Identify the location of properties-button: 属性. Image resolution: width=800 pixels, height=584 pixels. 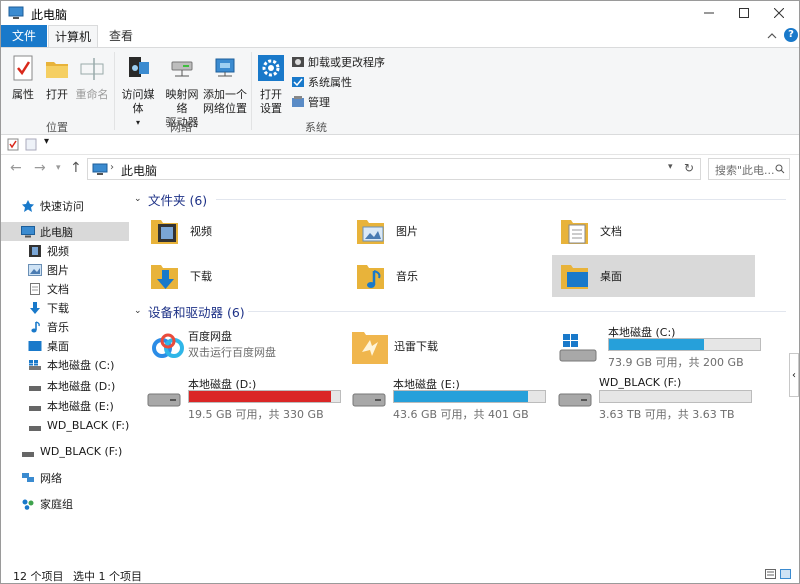
(23, 78).